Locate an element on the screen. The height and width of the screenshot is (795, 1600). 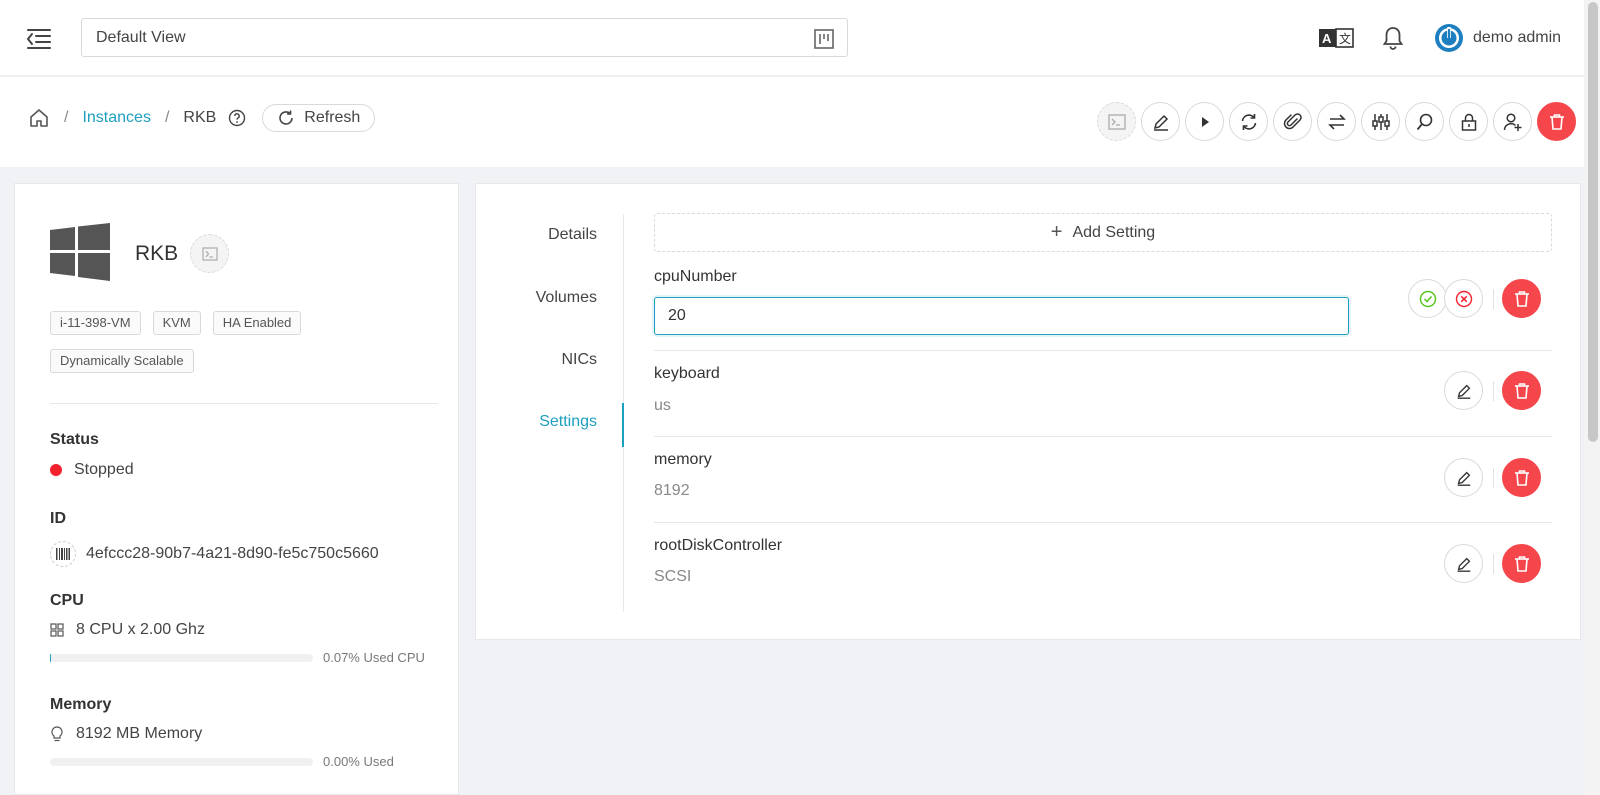
migrate-button is located at coordinates (1336, 121).